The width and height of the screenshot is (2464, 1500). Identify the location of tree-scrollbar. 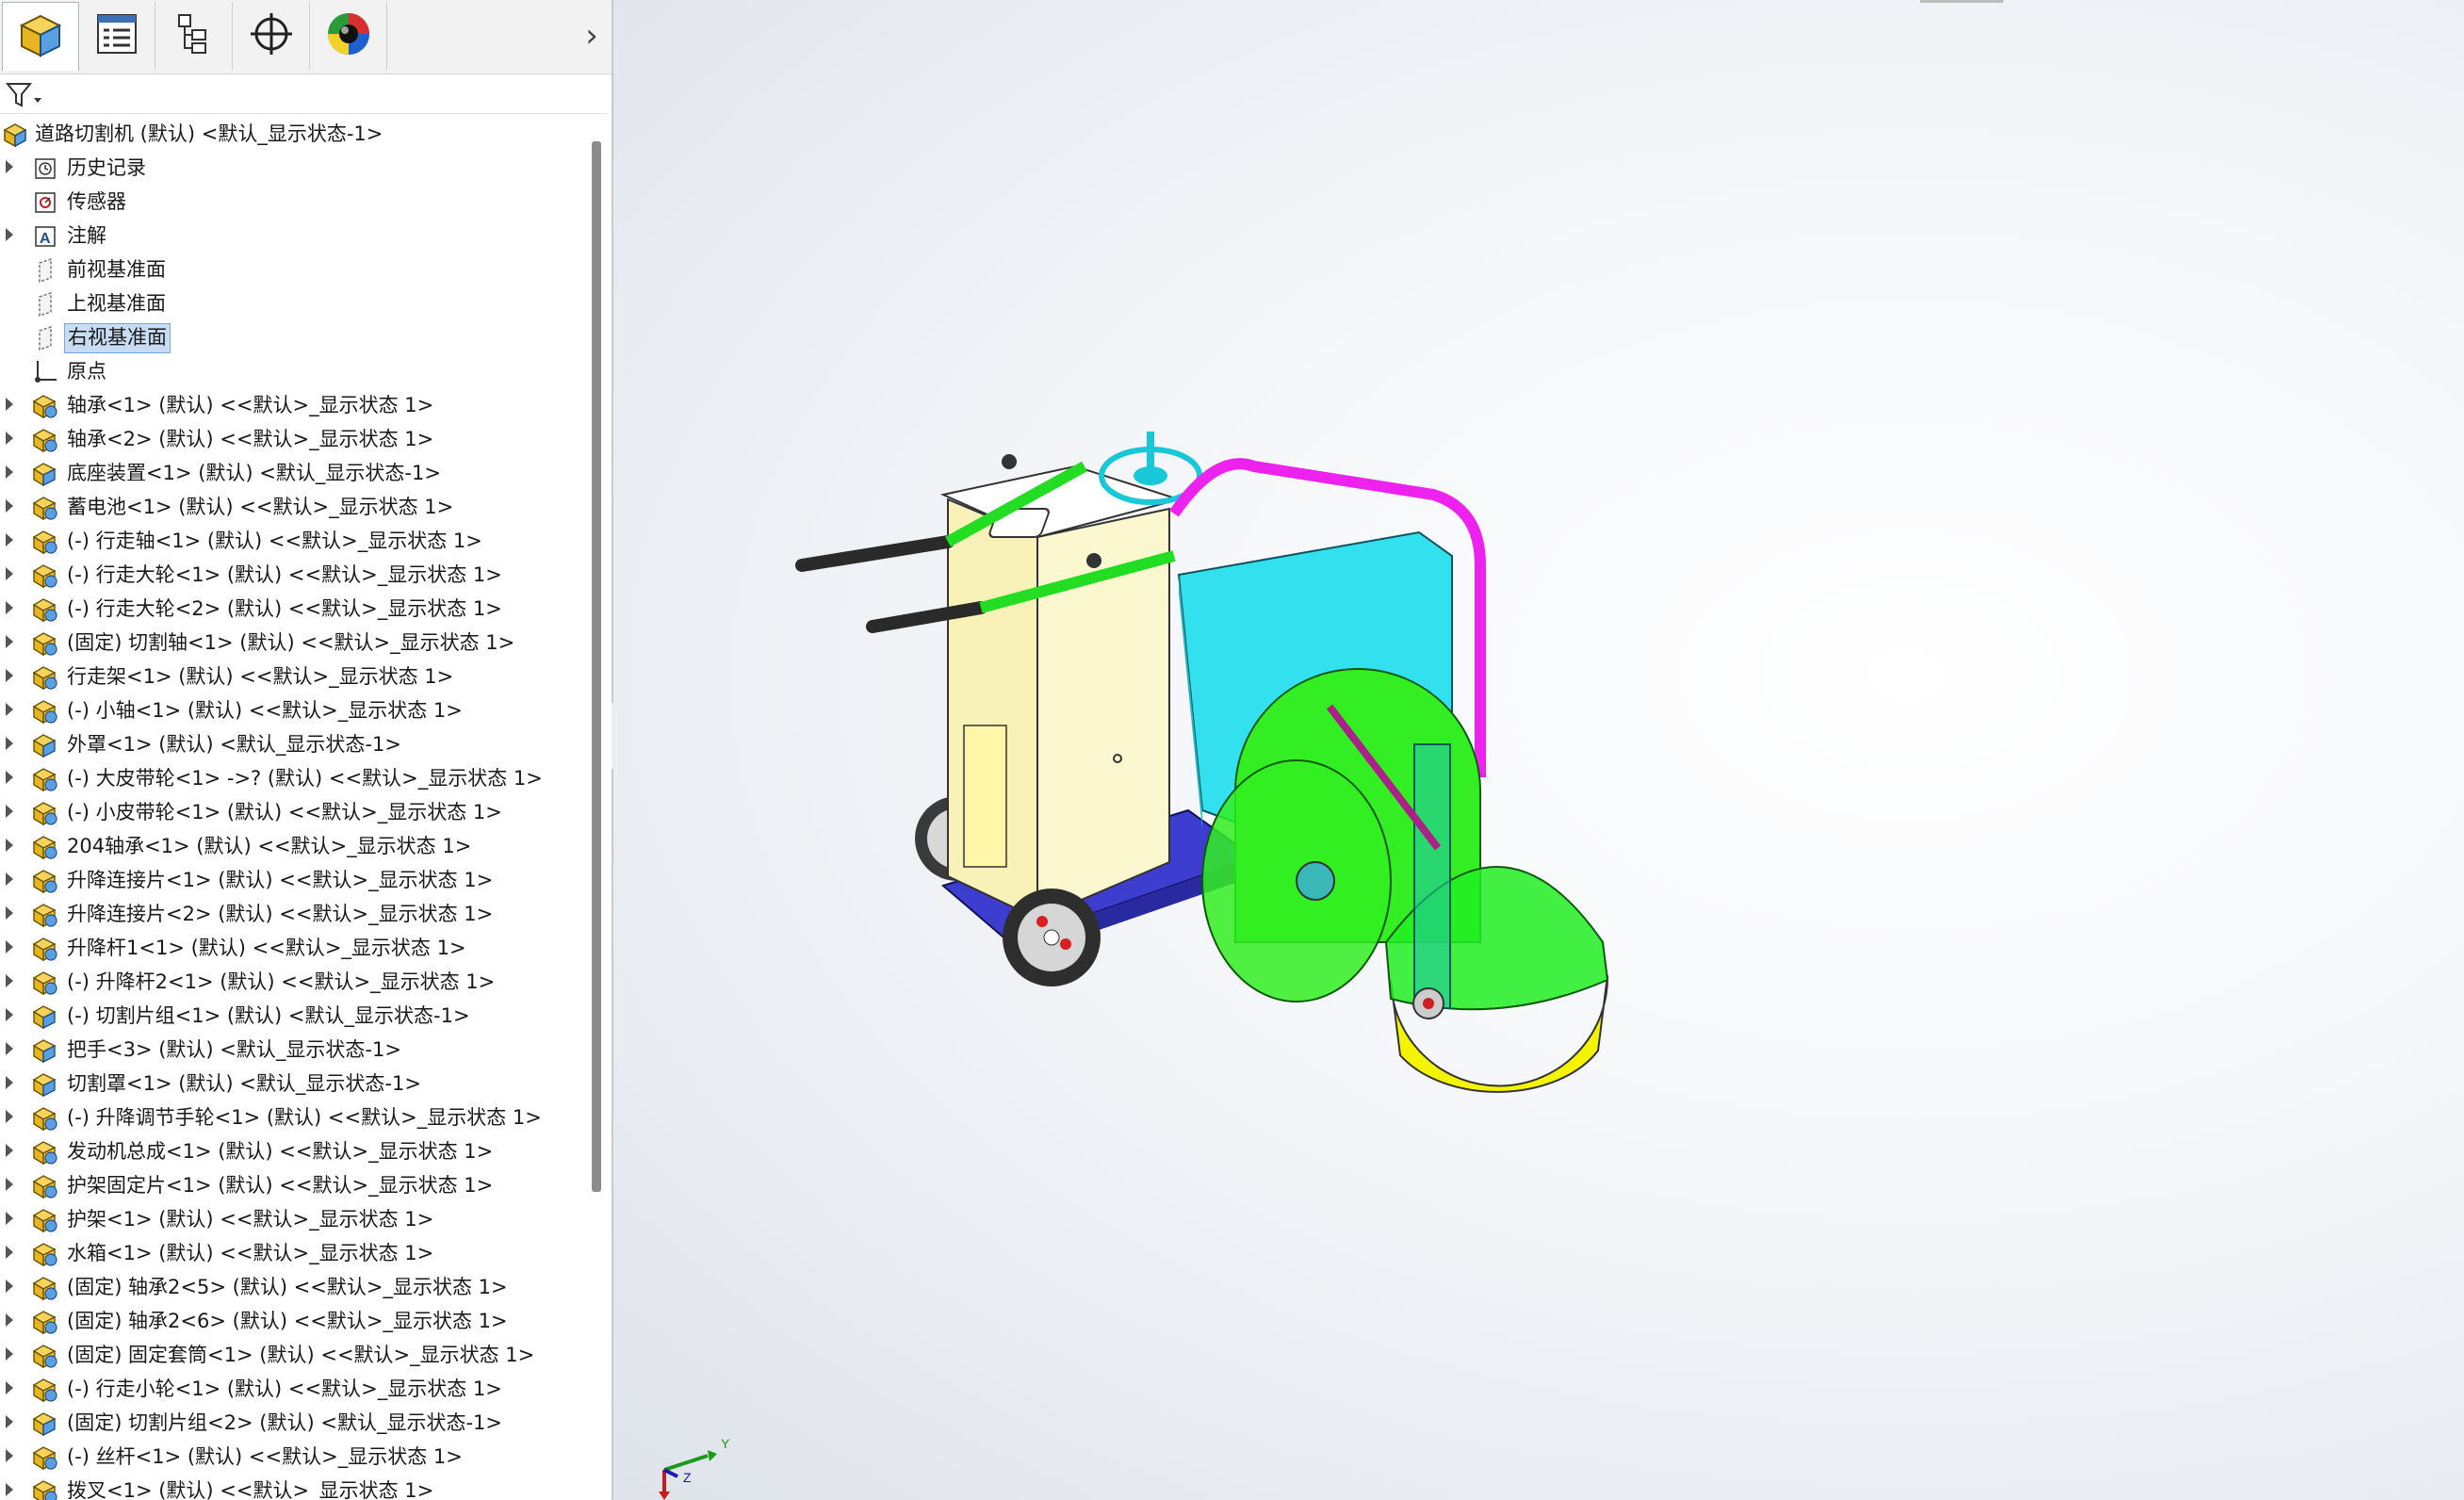
(596, 666).